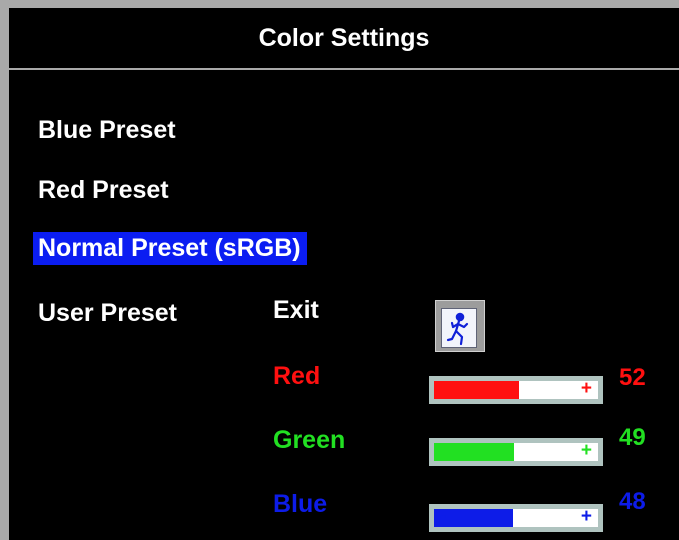  I want to click on exit-door-icon, so click(460, 326).